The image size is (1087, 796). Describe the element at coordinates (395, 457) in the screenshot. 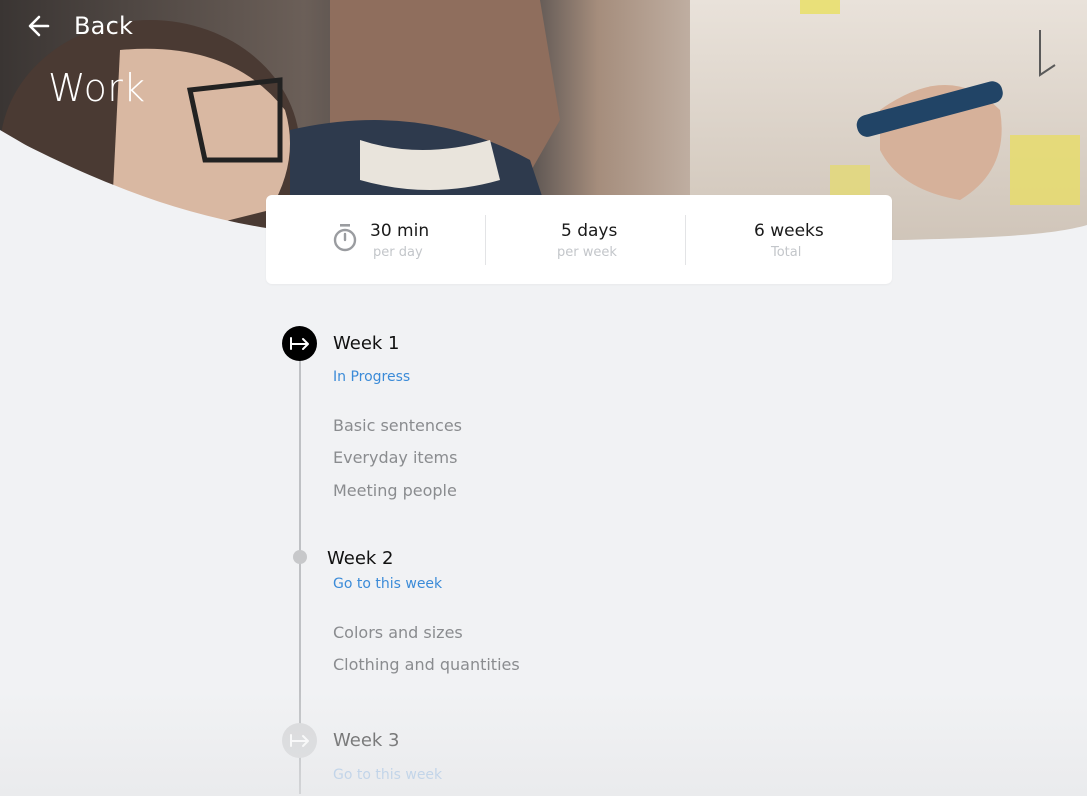

I see `lesson-item: Everyday items` at that location.